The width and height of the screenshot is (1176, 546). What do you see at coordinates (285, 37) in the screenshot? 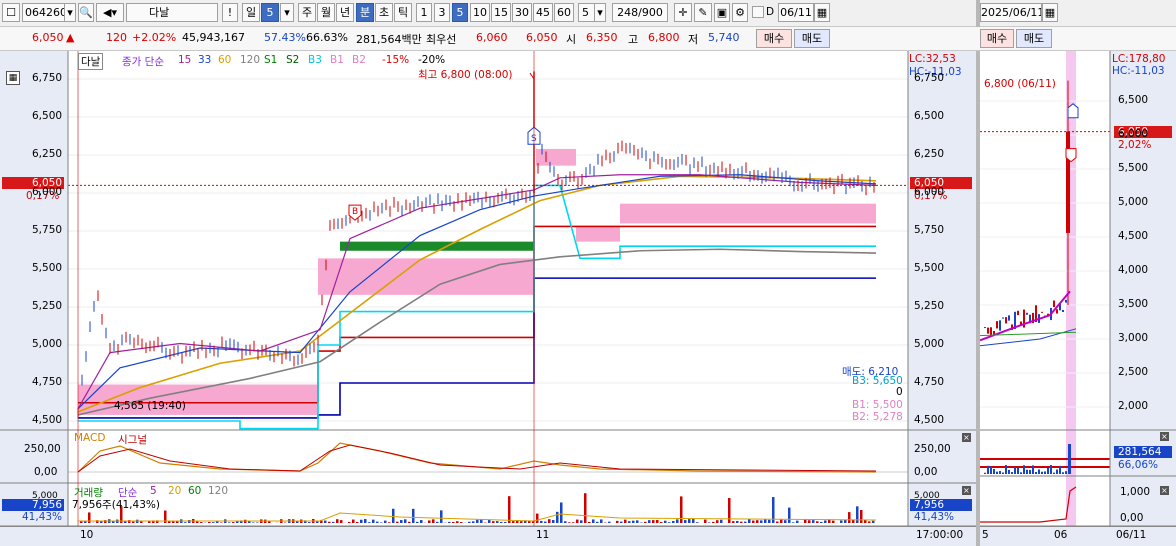
I see `turnover-ratio: 57.43%` at bounding box center [285, 37].